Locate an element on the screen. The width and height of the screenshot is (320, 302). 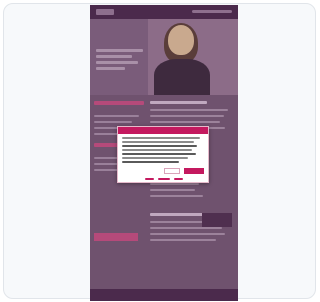
site-logo is located at coordinates (105, 12).